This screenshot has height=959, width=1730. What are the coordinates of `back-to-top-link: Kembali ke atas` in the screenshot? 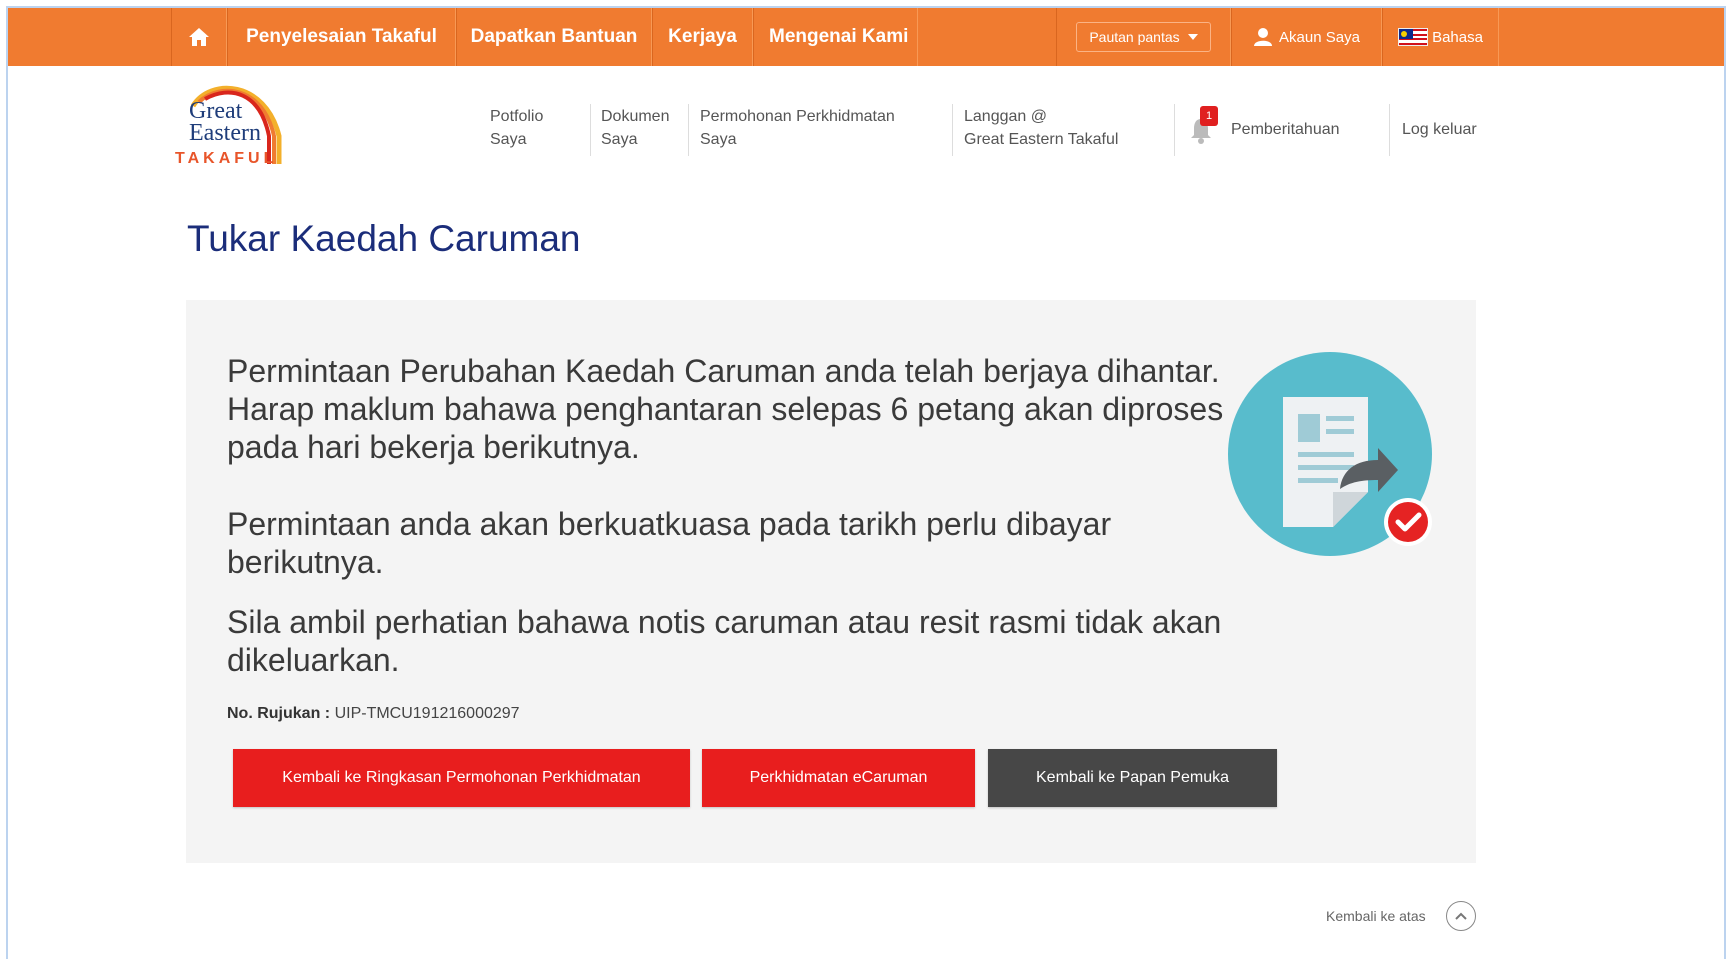 It's located at (1401, 916).